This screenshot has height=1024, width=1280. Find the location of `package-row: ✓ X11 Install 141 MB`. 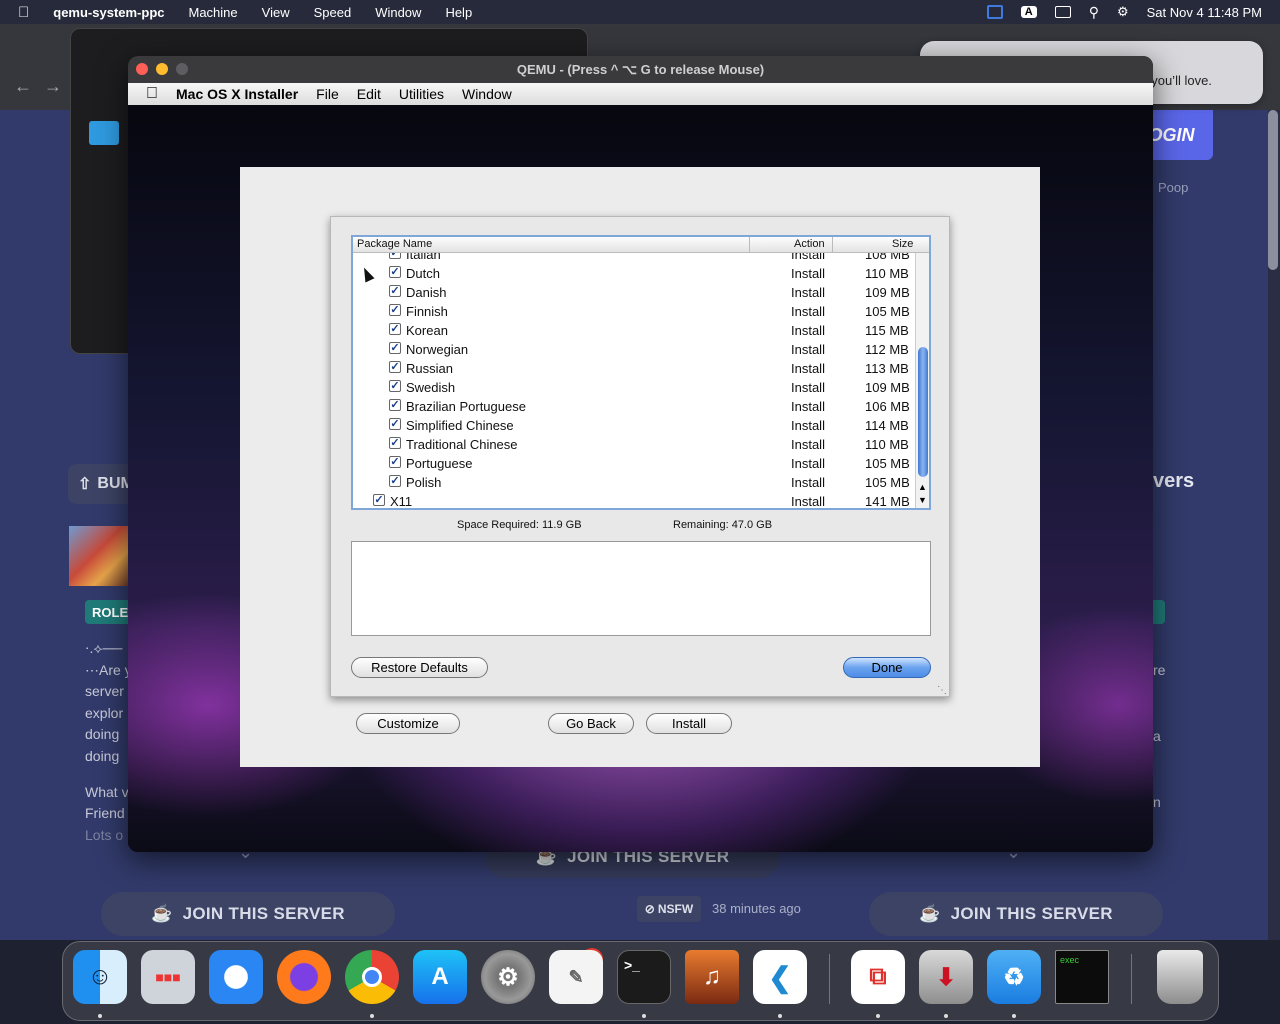

package-row: ✓ X11 Install 141 MB is located at coordinates (634, 500).